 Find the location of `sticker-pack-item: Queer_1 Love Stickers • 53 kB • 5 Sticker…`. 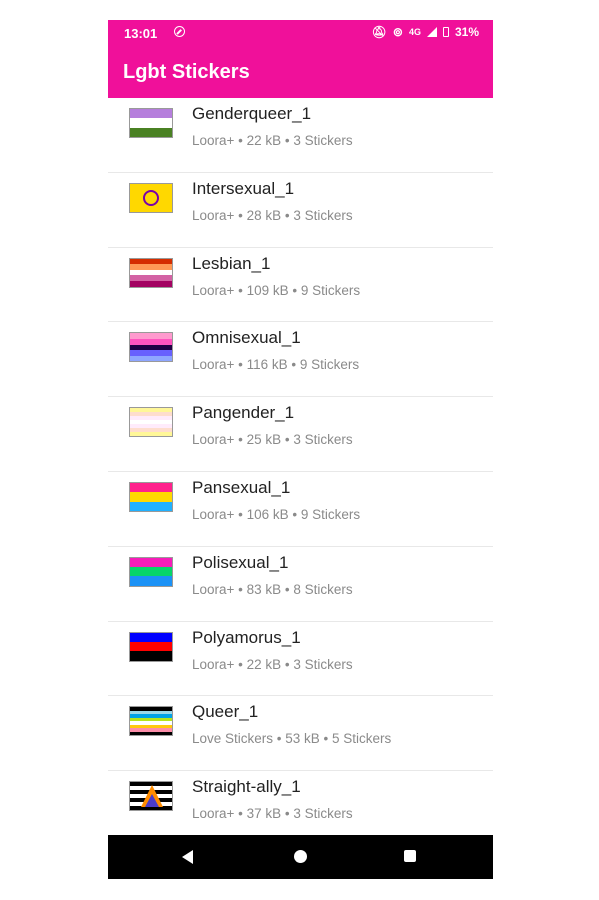

sticker-pack-item: Queer_1 Love Stickers • 53 kB • 5 Sticker… is located at coordinates (300, 734).